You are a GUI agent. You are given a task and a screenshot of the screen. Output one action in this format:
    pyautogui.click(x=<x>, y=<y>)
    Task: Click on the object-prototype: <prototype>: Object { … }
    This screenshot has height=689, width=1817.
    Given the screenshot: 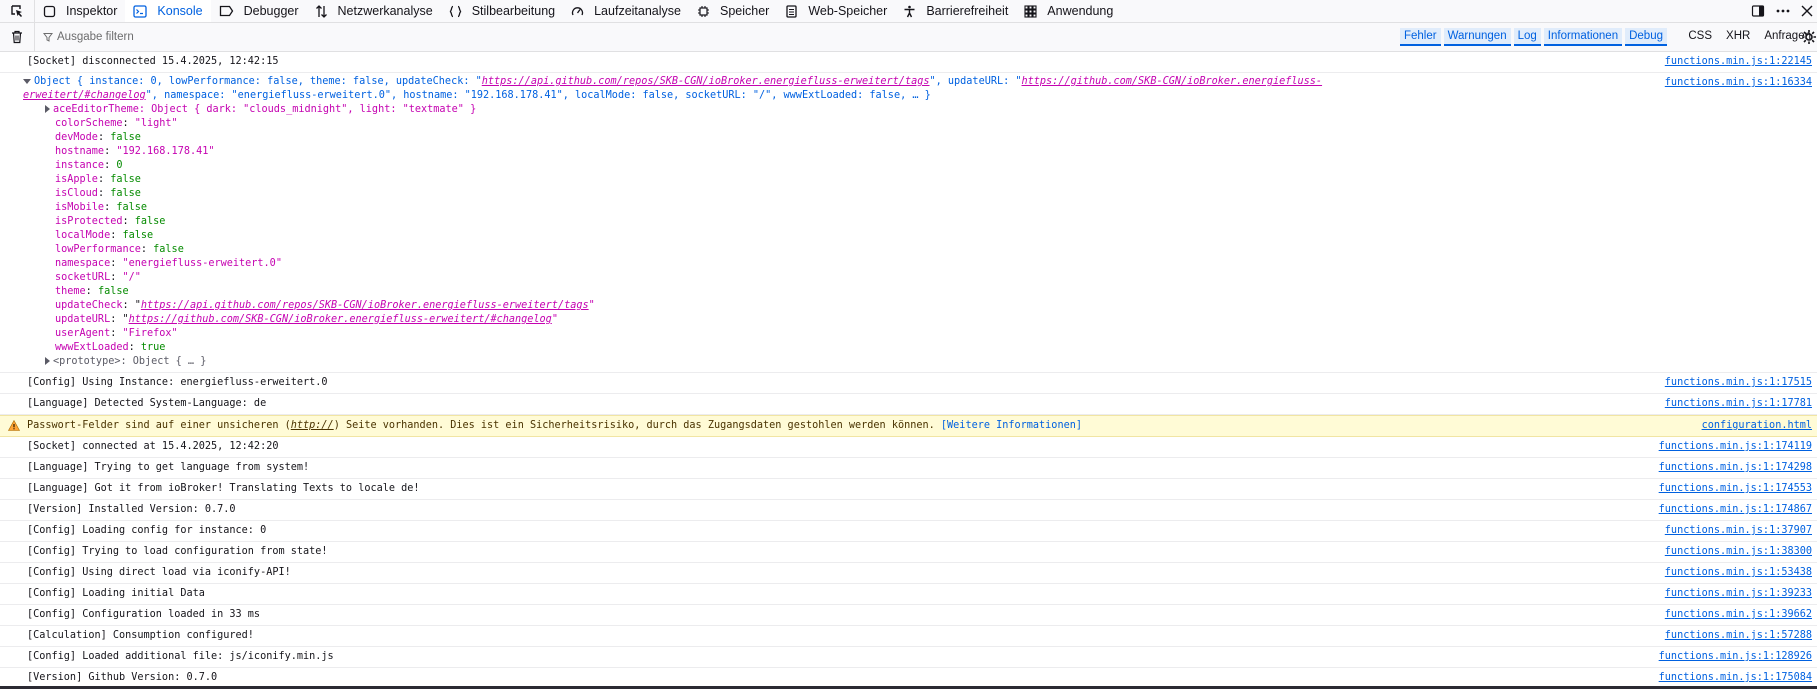 What is the action you would take?
    pyautogui.click(x=822, y=362)
    